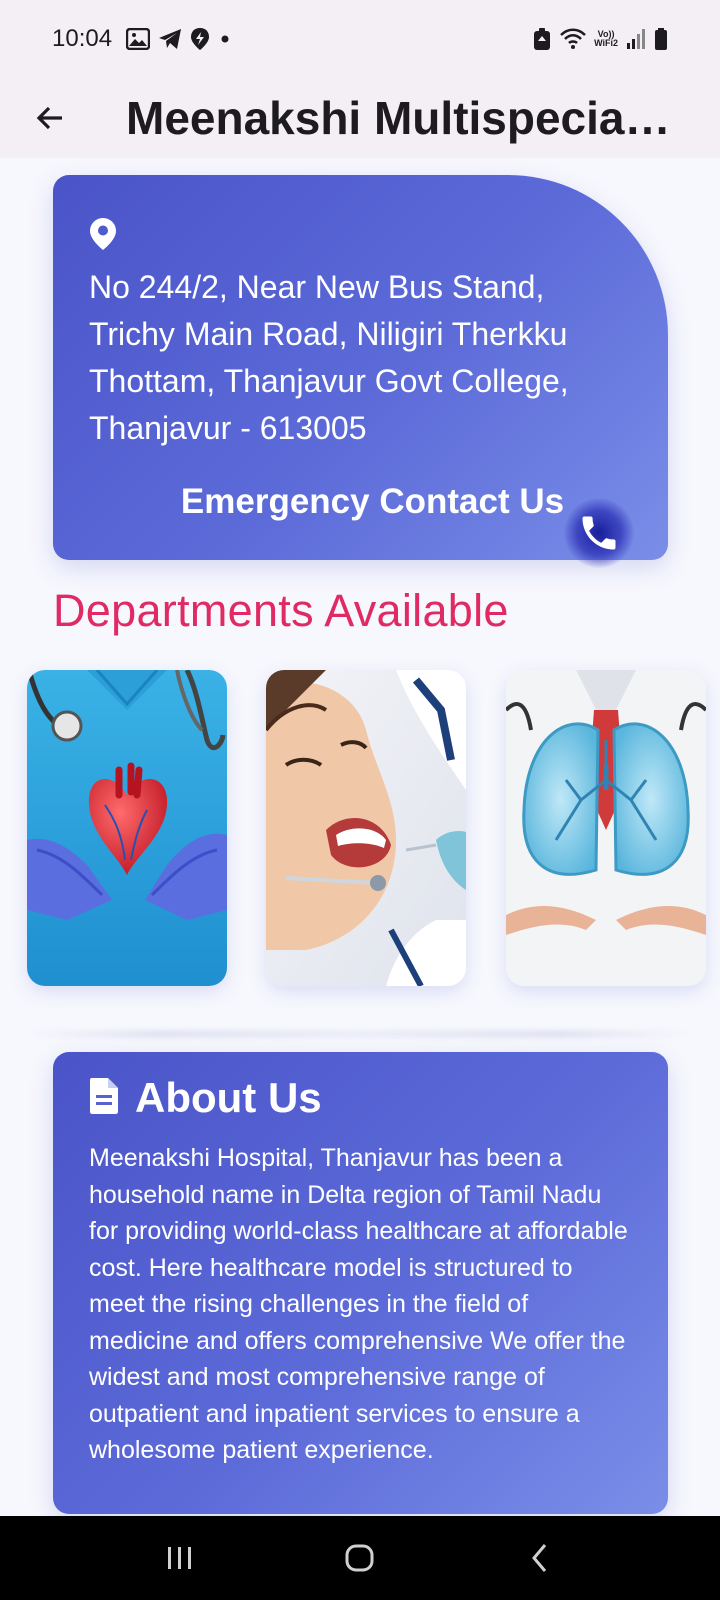 The height and width of the screenshot is (1600, 720). I want to click on department-card-dental, so click(366, 828).